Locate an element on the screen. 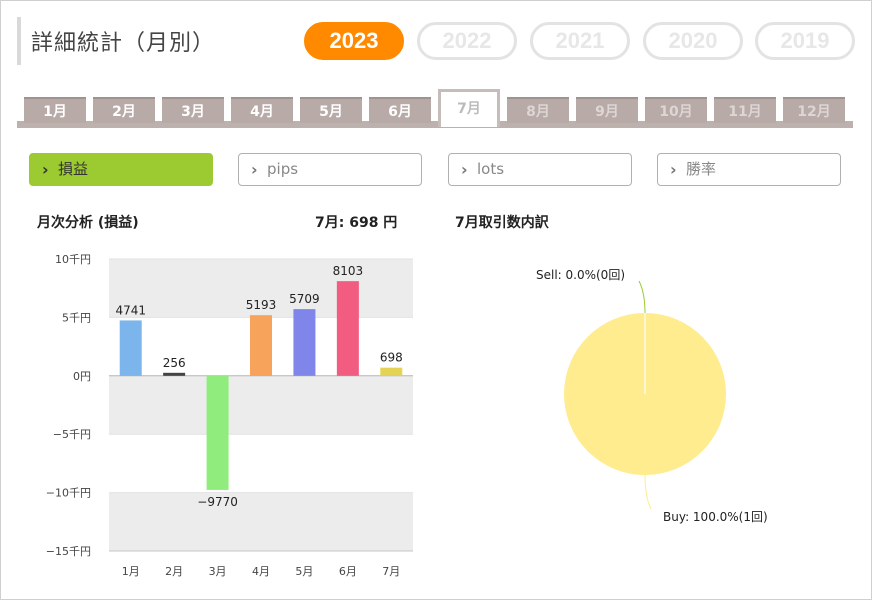 The width and height of the screenshot is (872, 600). x-tick-label: 2月 is located at coordinates (174, 571).